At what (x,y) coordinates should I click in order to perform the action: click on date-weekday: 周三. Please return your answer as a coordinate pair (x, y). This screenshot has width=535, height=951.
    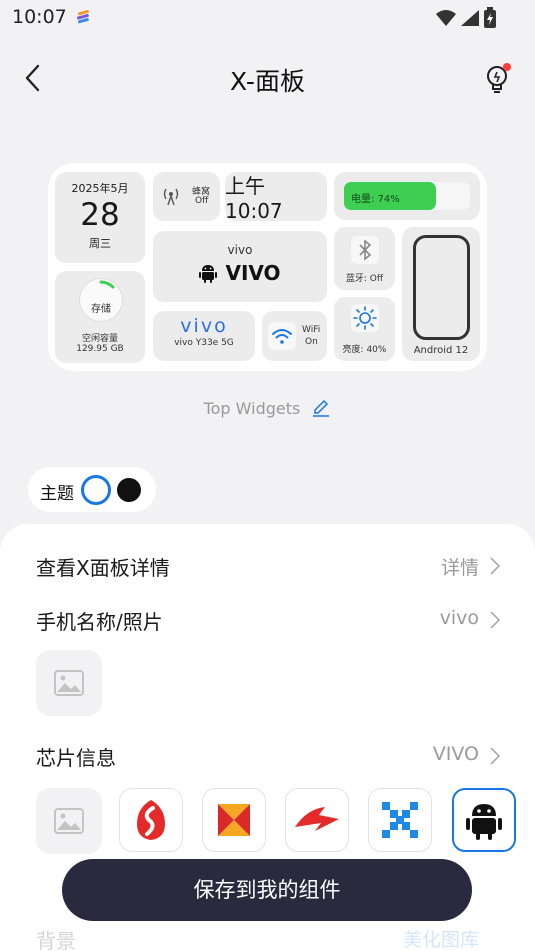
    Looking at the image, I should click on (100, 243).